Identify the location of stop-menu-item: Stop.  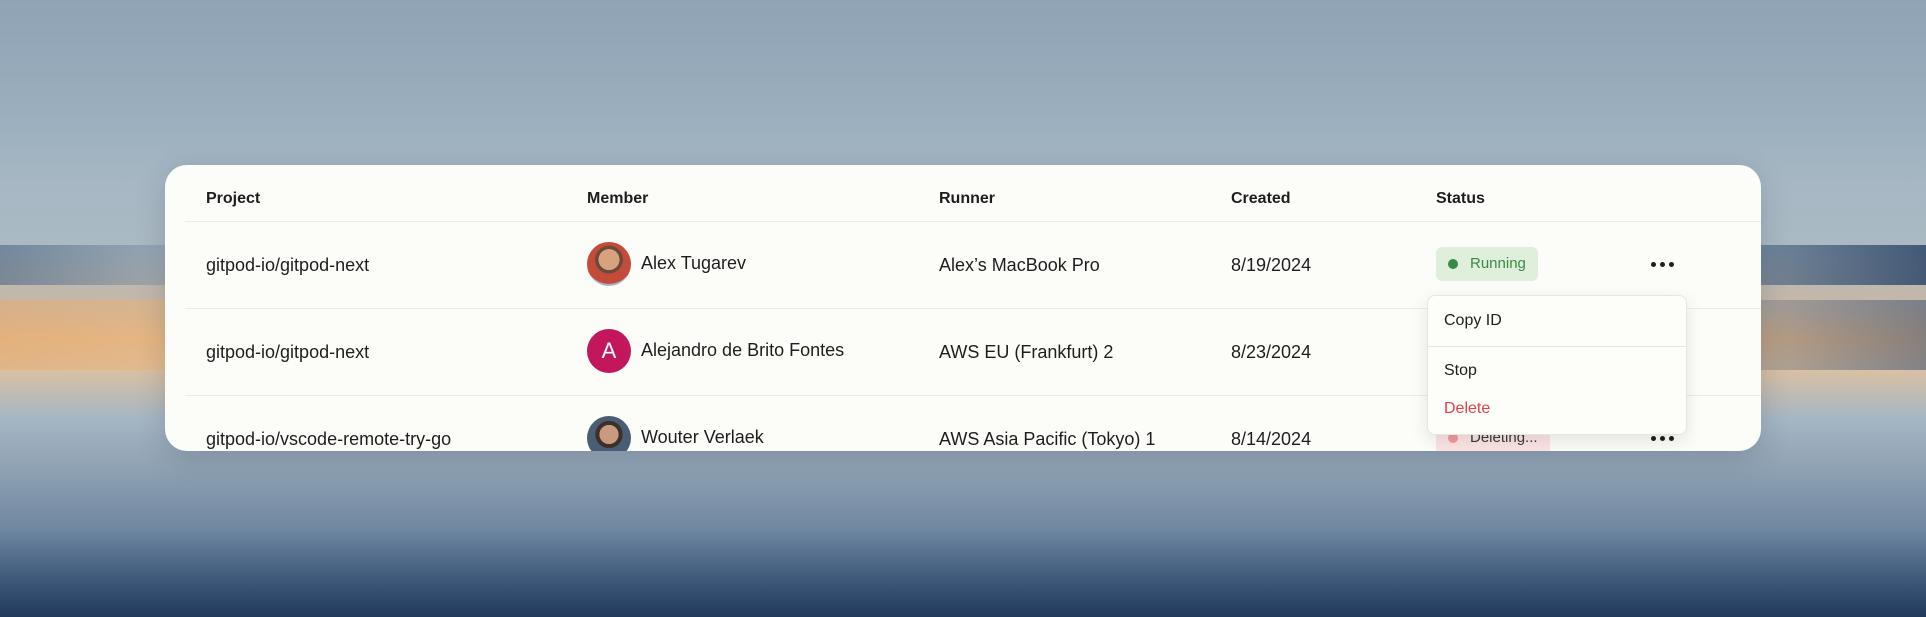
(1460, 371).